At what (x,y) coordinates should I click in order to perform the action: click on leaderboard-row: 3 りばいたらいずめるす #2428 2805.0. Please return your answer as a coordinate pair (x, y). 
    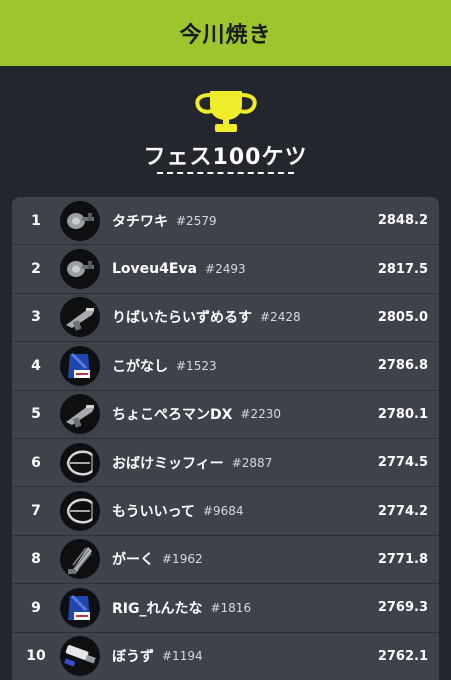
    Looking at the image, I should click on (225, 318).